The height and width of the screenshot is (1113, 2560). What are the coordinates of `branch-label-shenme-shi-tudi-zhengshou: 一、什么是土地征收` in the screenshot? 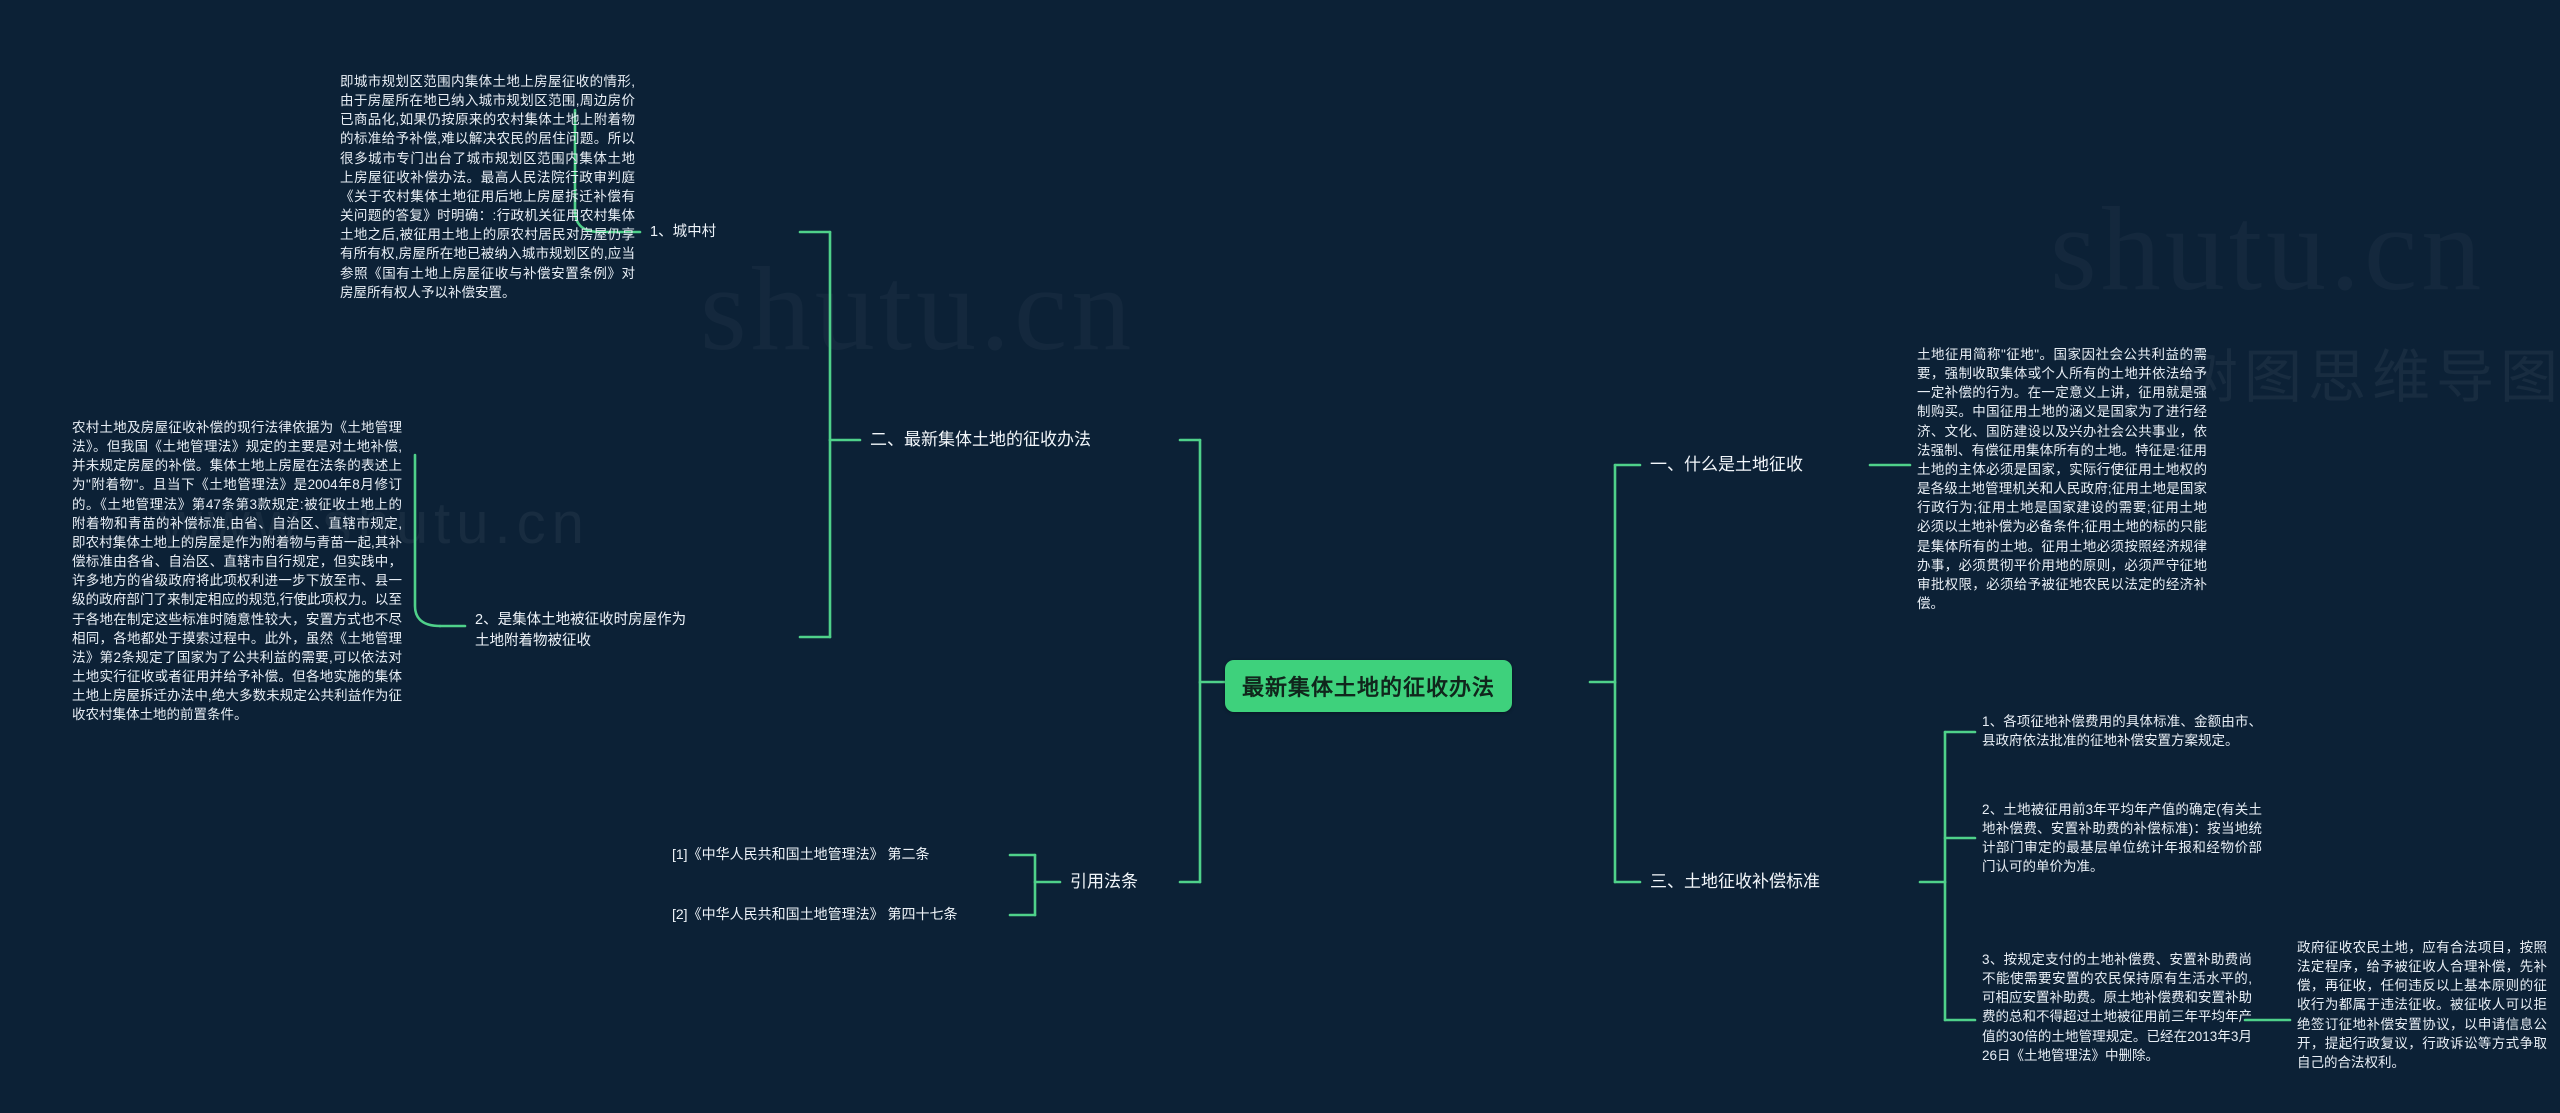 It's located at (1726, 465).